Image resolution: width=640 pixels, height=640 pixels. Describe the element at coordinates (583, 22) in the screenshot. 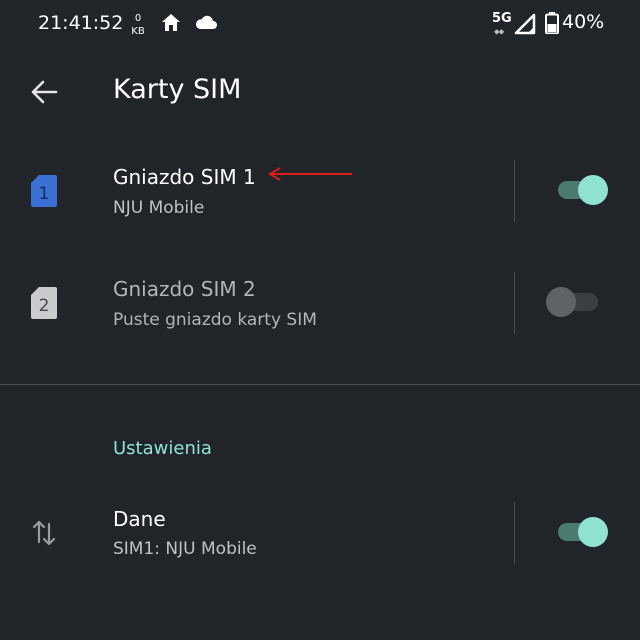

I see `battery-percent: 40%` at that location.